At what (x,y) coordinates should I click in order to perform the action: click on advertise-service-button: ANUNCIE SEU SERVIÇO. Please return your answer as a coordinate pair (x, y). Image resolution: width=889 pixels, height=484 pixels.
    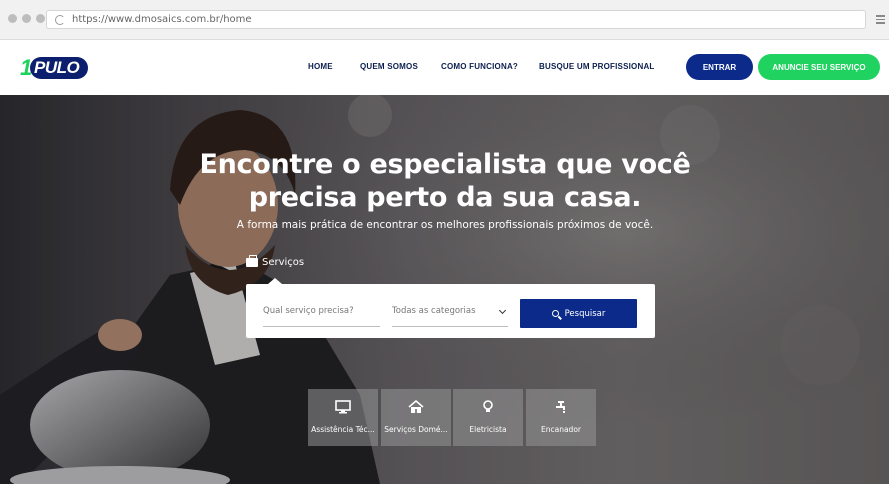
    Looking at the image, I should click on (819, 67).